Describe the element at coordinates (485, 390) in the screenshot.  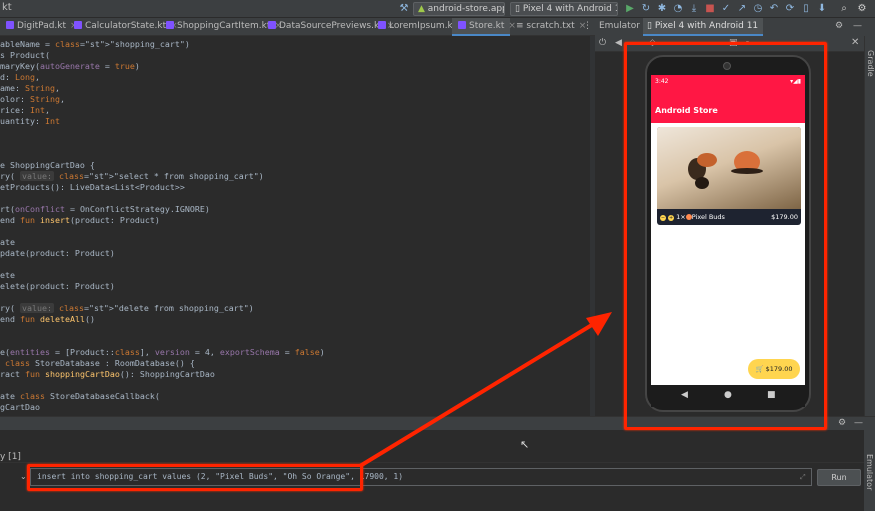
I see `annotation-arrow` at that location.